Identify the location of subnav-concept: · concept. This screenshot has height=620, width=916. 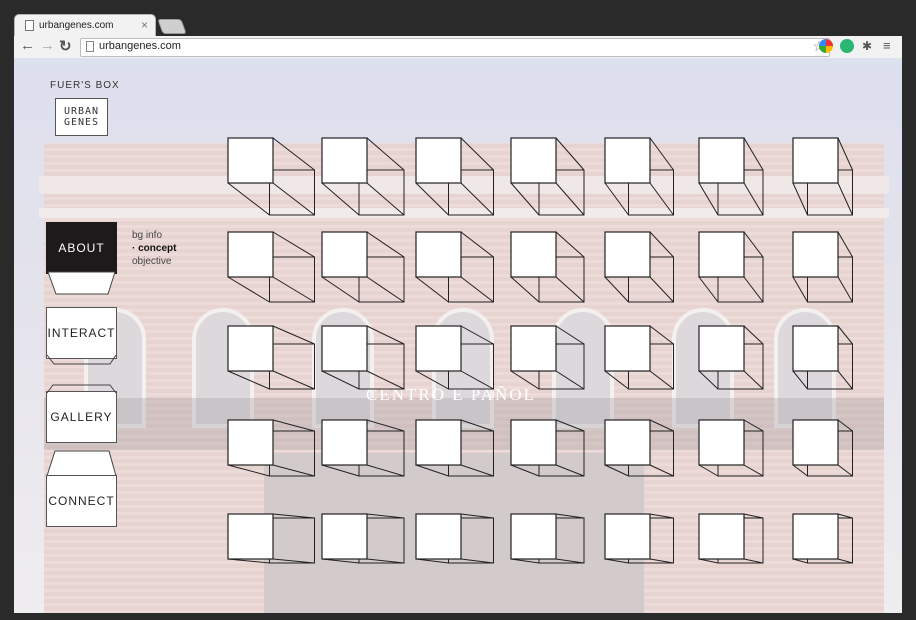
(154, 248).